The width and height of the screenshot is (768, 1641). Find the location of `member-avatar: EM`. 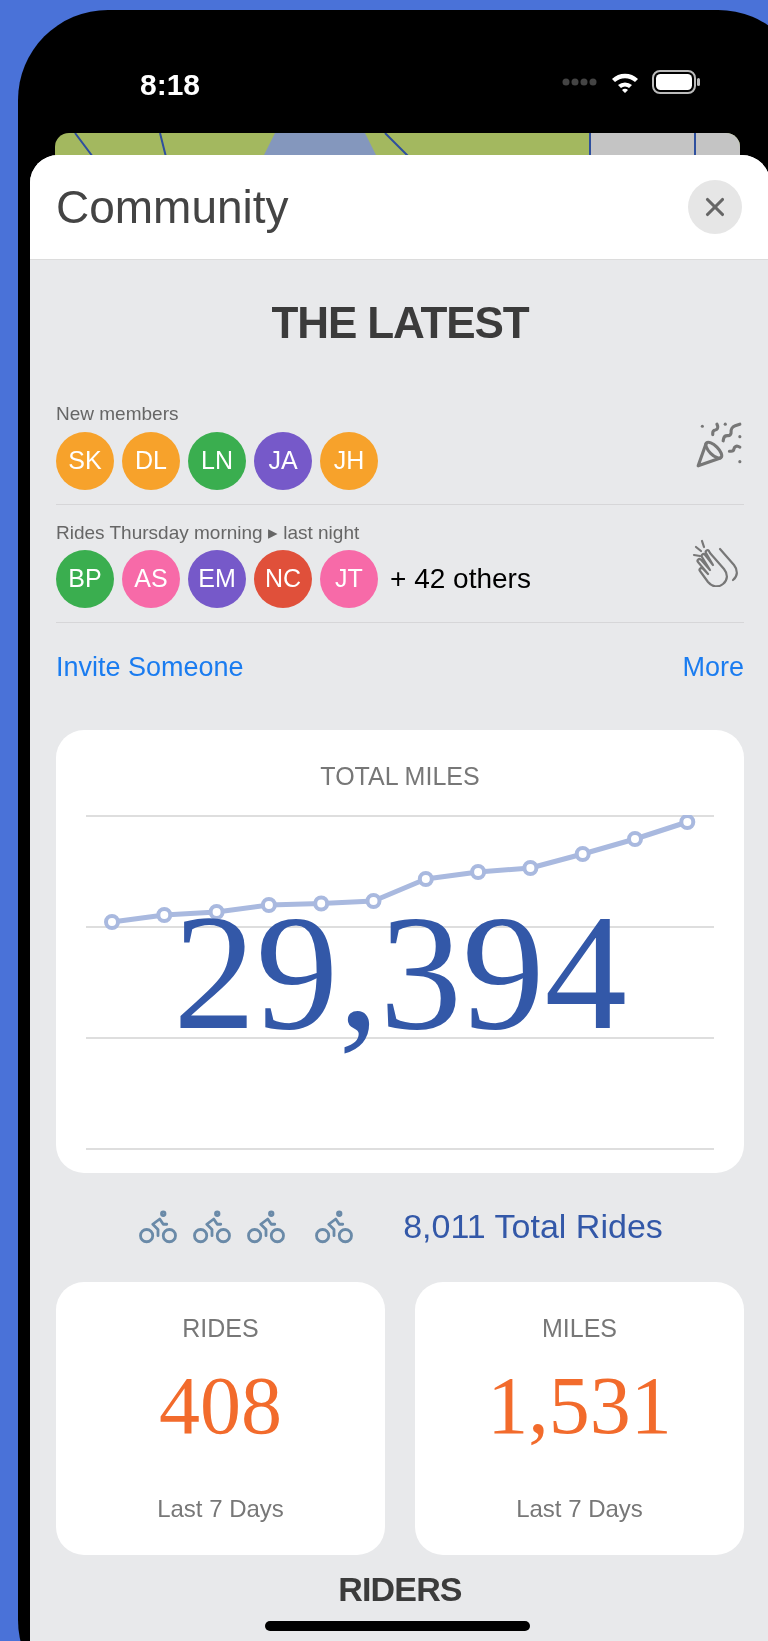

member-avatar: EM is located at coordinates (217, 579).